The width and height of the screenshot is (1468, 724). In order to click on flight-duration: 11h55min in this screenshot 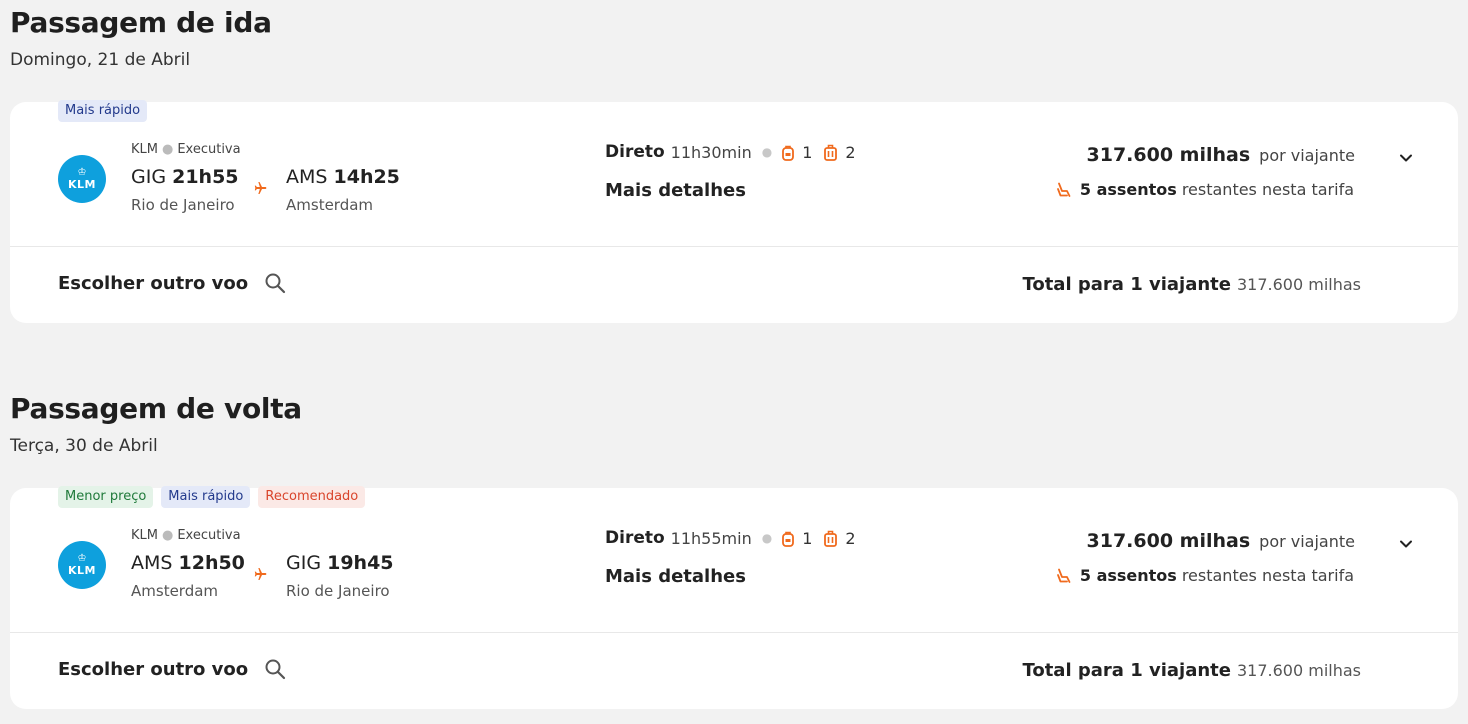, I will do `click(711, 538)`.